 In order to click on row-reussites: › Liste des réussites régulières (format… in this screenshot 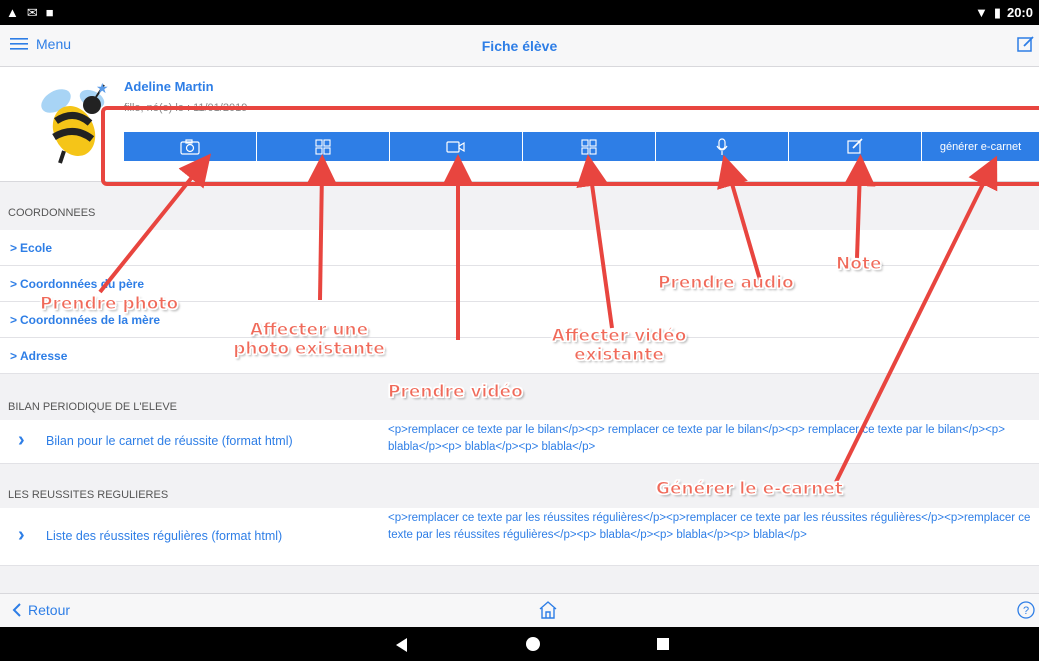, I will do `click(519, 537)`.